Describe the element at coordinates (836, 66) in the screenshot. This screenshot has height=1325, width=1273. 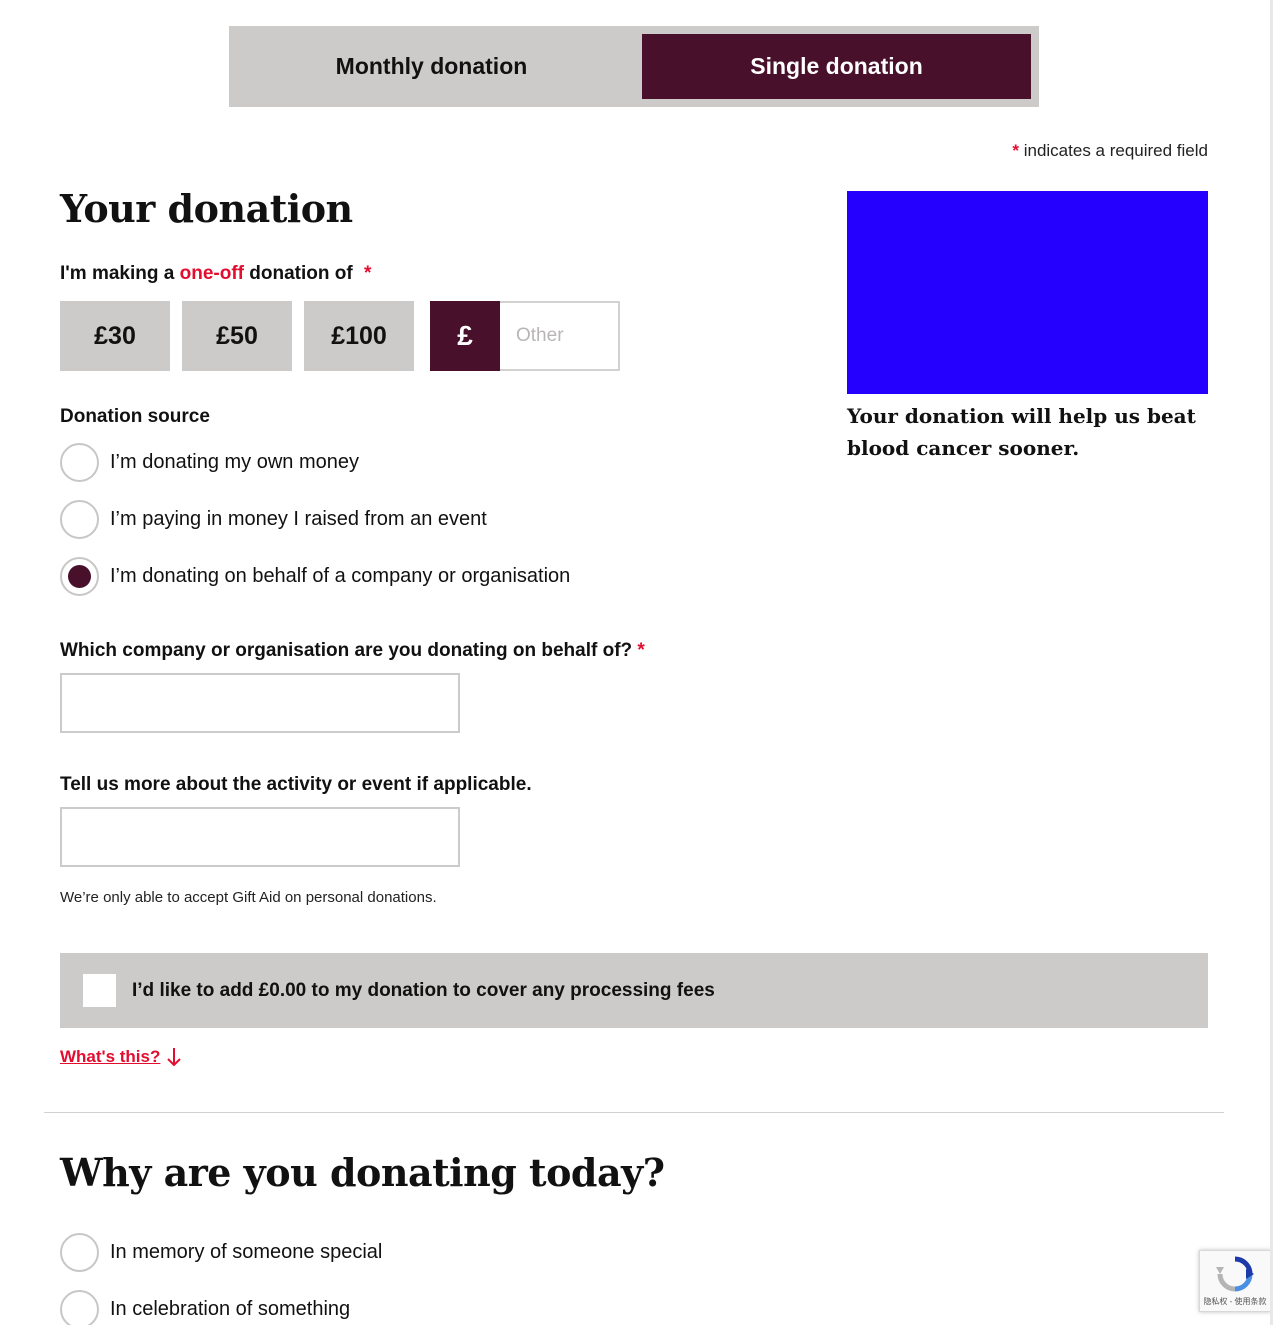
I see `single-donation-tab: Single donation` at that location.